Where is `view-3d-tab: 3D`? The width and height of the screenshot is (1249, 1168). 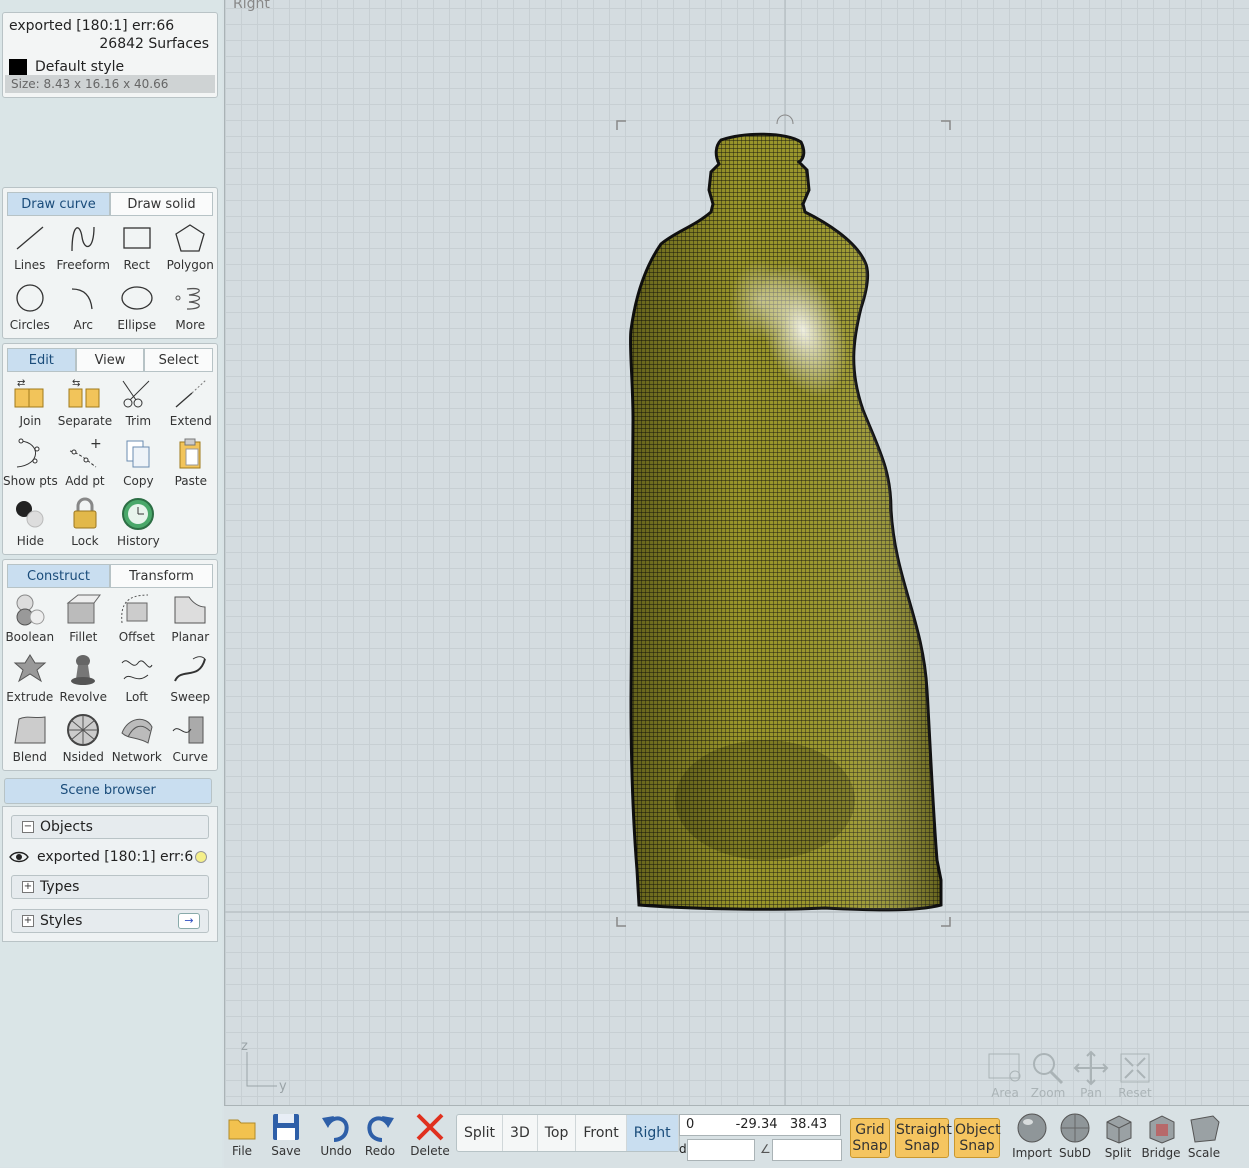 view-3d-tab: 3D is located at coordinates (520, 1133).